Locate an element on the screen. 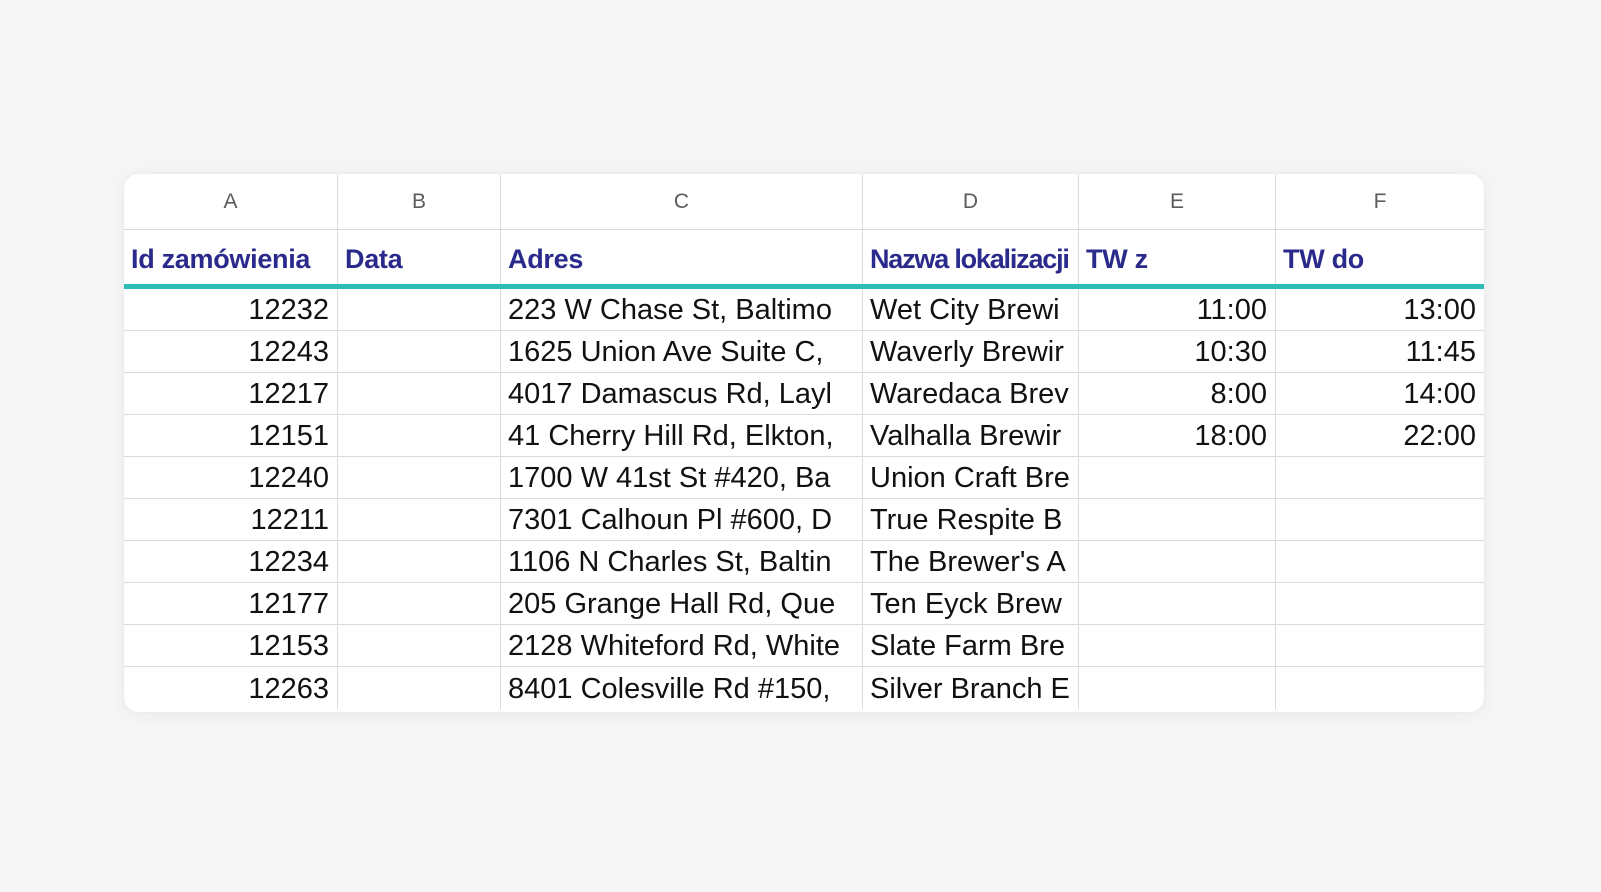 The height and width of the screenshot is (892, 1601). cell-order-id: 12217 is located at coordinates (231, 394).